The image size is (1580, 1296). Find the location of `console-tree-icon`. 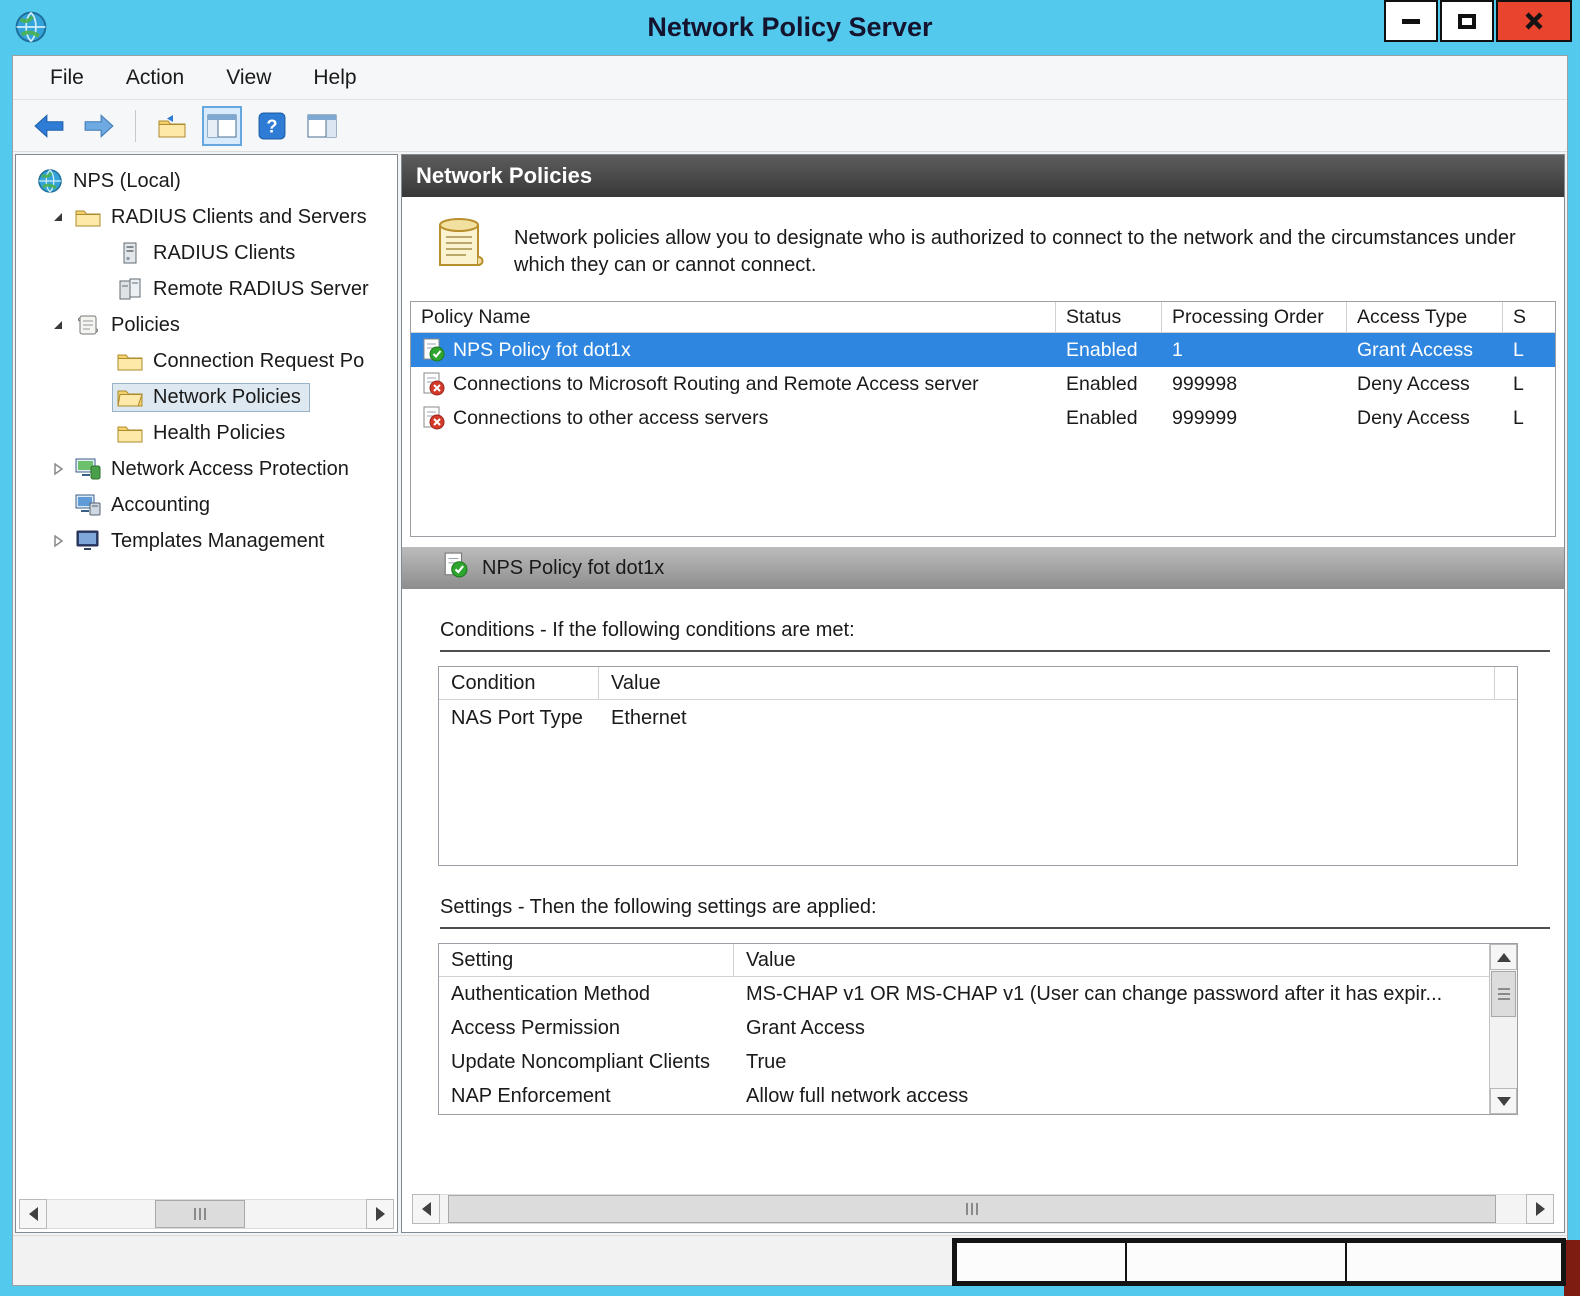

console-tree-icon is located at coordinates (222, 125).